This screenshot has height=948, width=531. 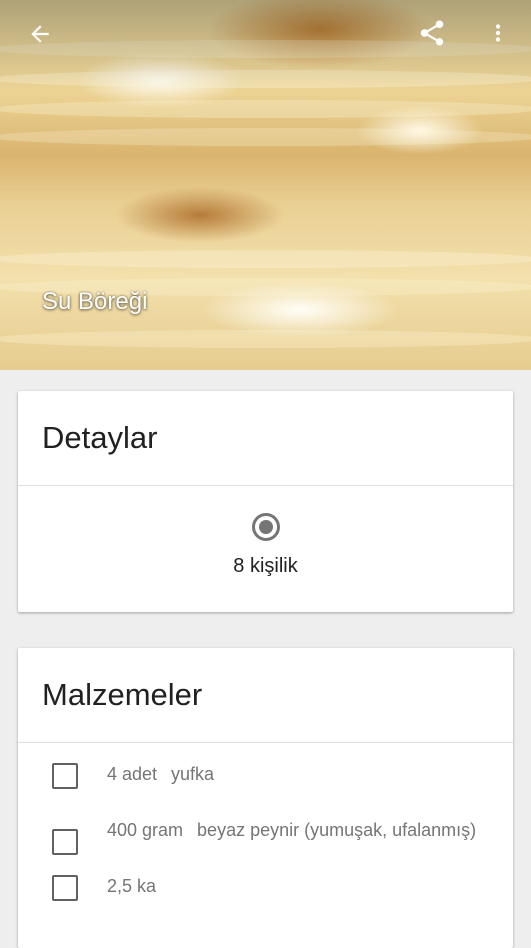 I want to click on ingredient-amount: 4 adet, so click(x=132, y=774).